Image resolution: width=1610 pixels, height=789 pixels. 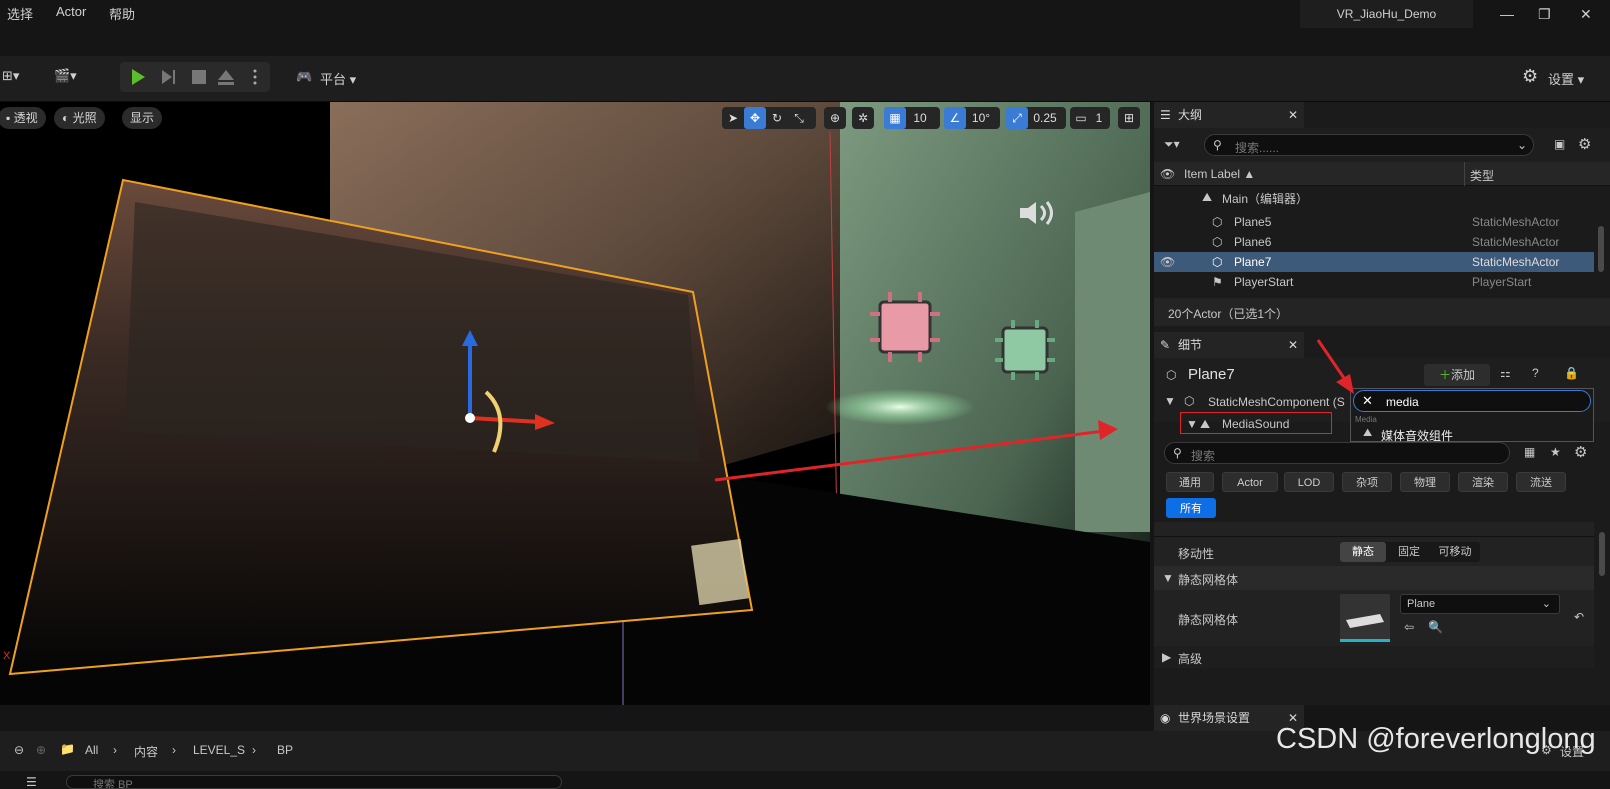 What do you see at coordinates (71, 11) in the screenshot?
I see `menu-actor: Actor` at bounding box center [71, 11].